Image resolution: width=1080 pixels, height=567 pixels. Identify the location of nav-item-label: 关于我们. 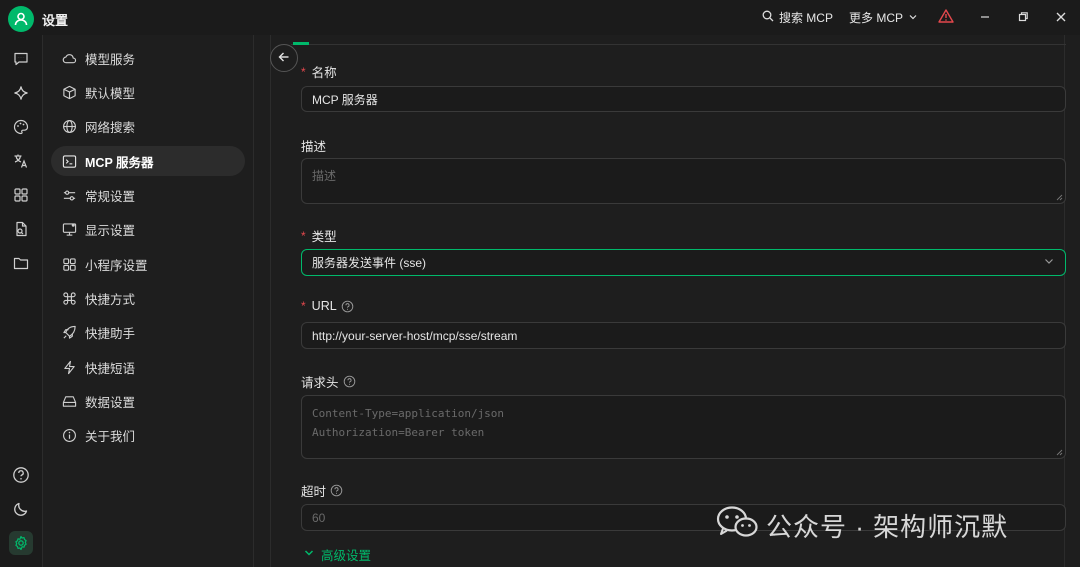
(110, 436).